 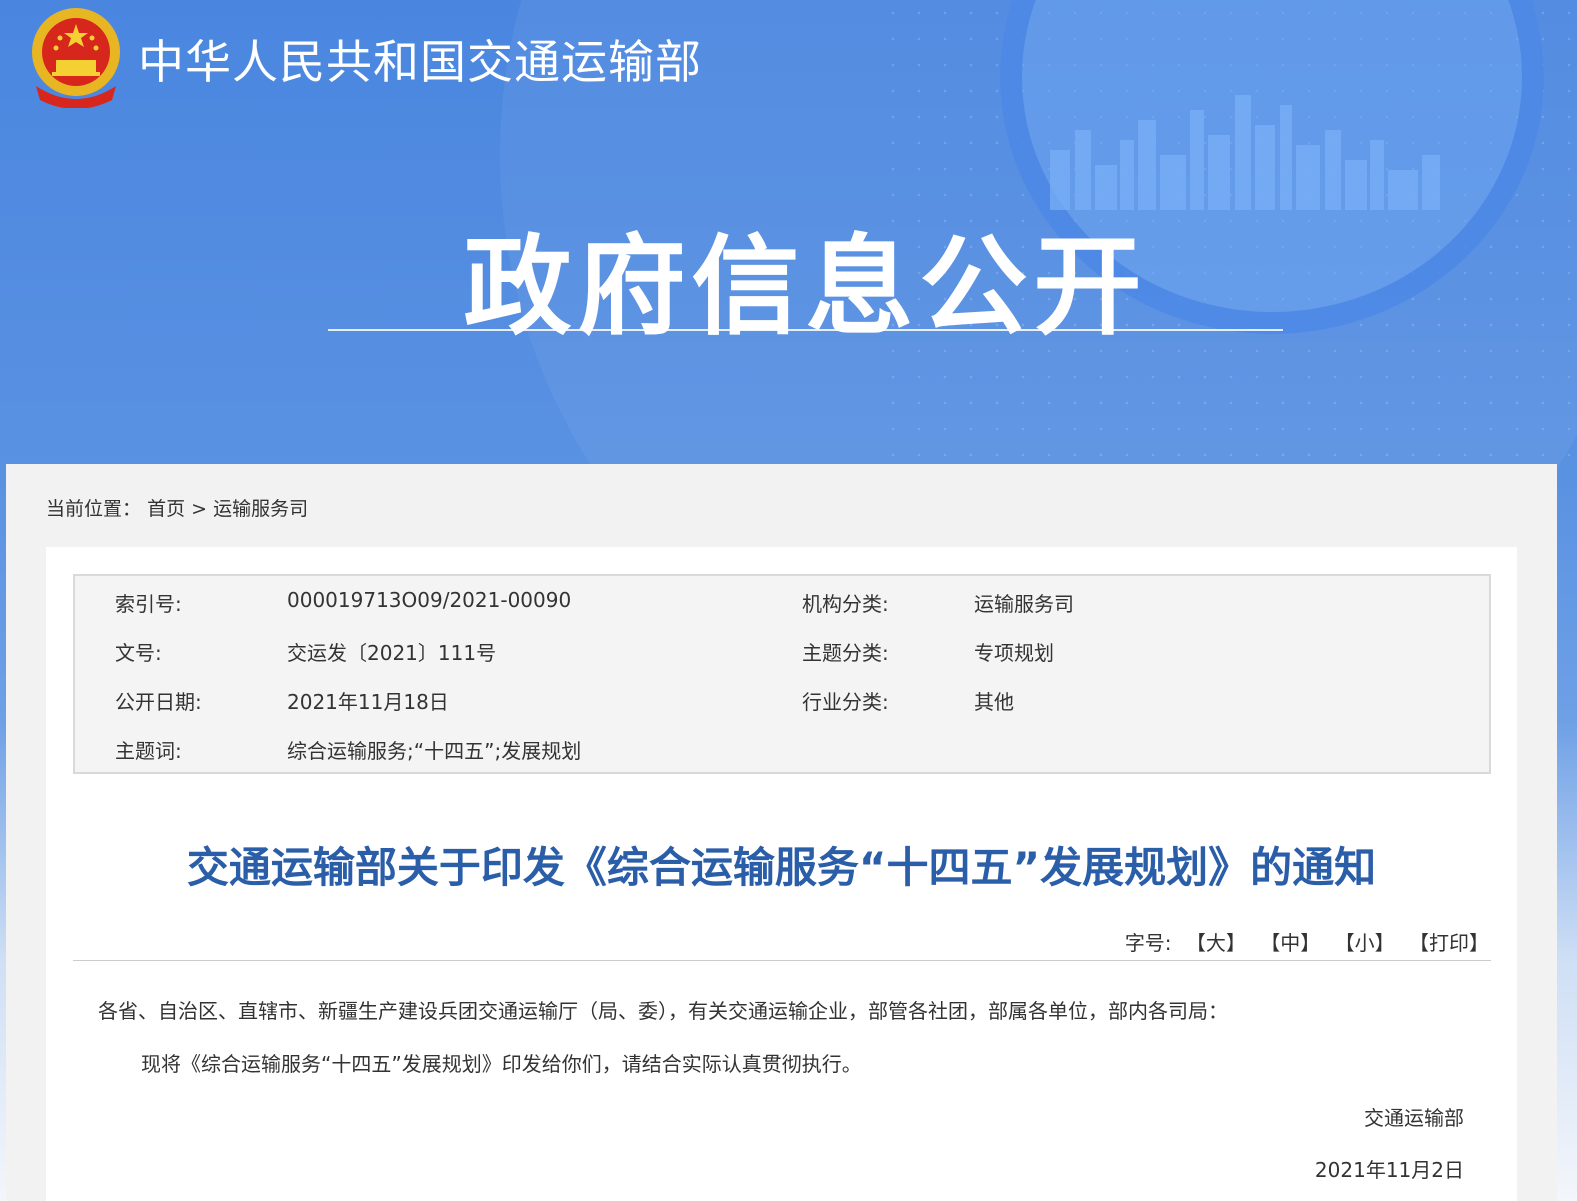 I want to click on breadcrumb: 当前位置： 首页 > 运输服务司, so click(x=177, y=507).